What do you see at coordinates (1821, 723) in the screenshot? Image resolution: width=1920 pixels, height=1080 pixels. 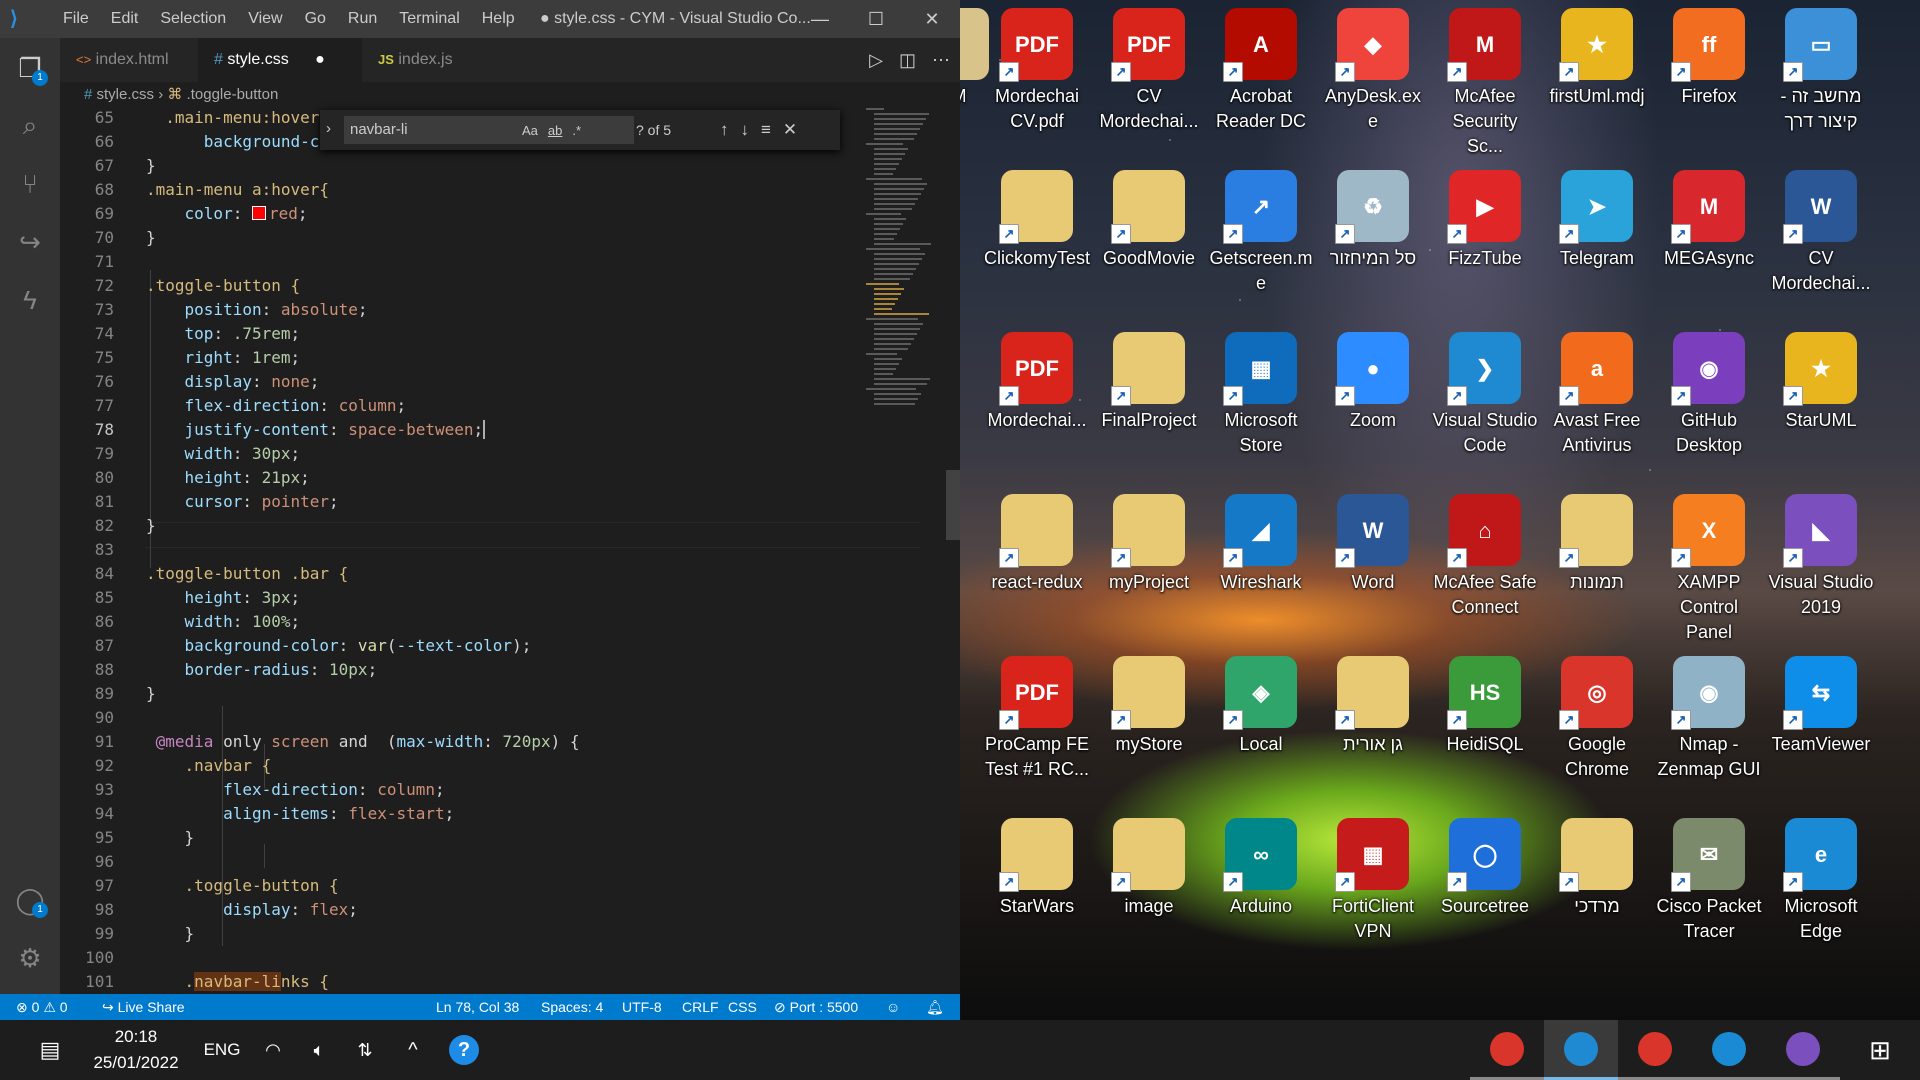 I see `desktop-icon: ⇆ TeamViewer` at bounding box center [1821, 723].